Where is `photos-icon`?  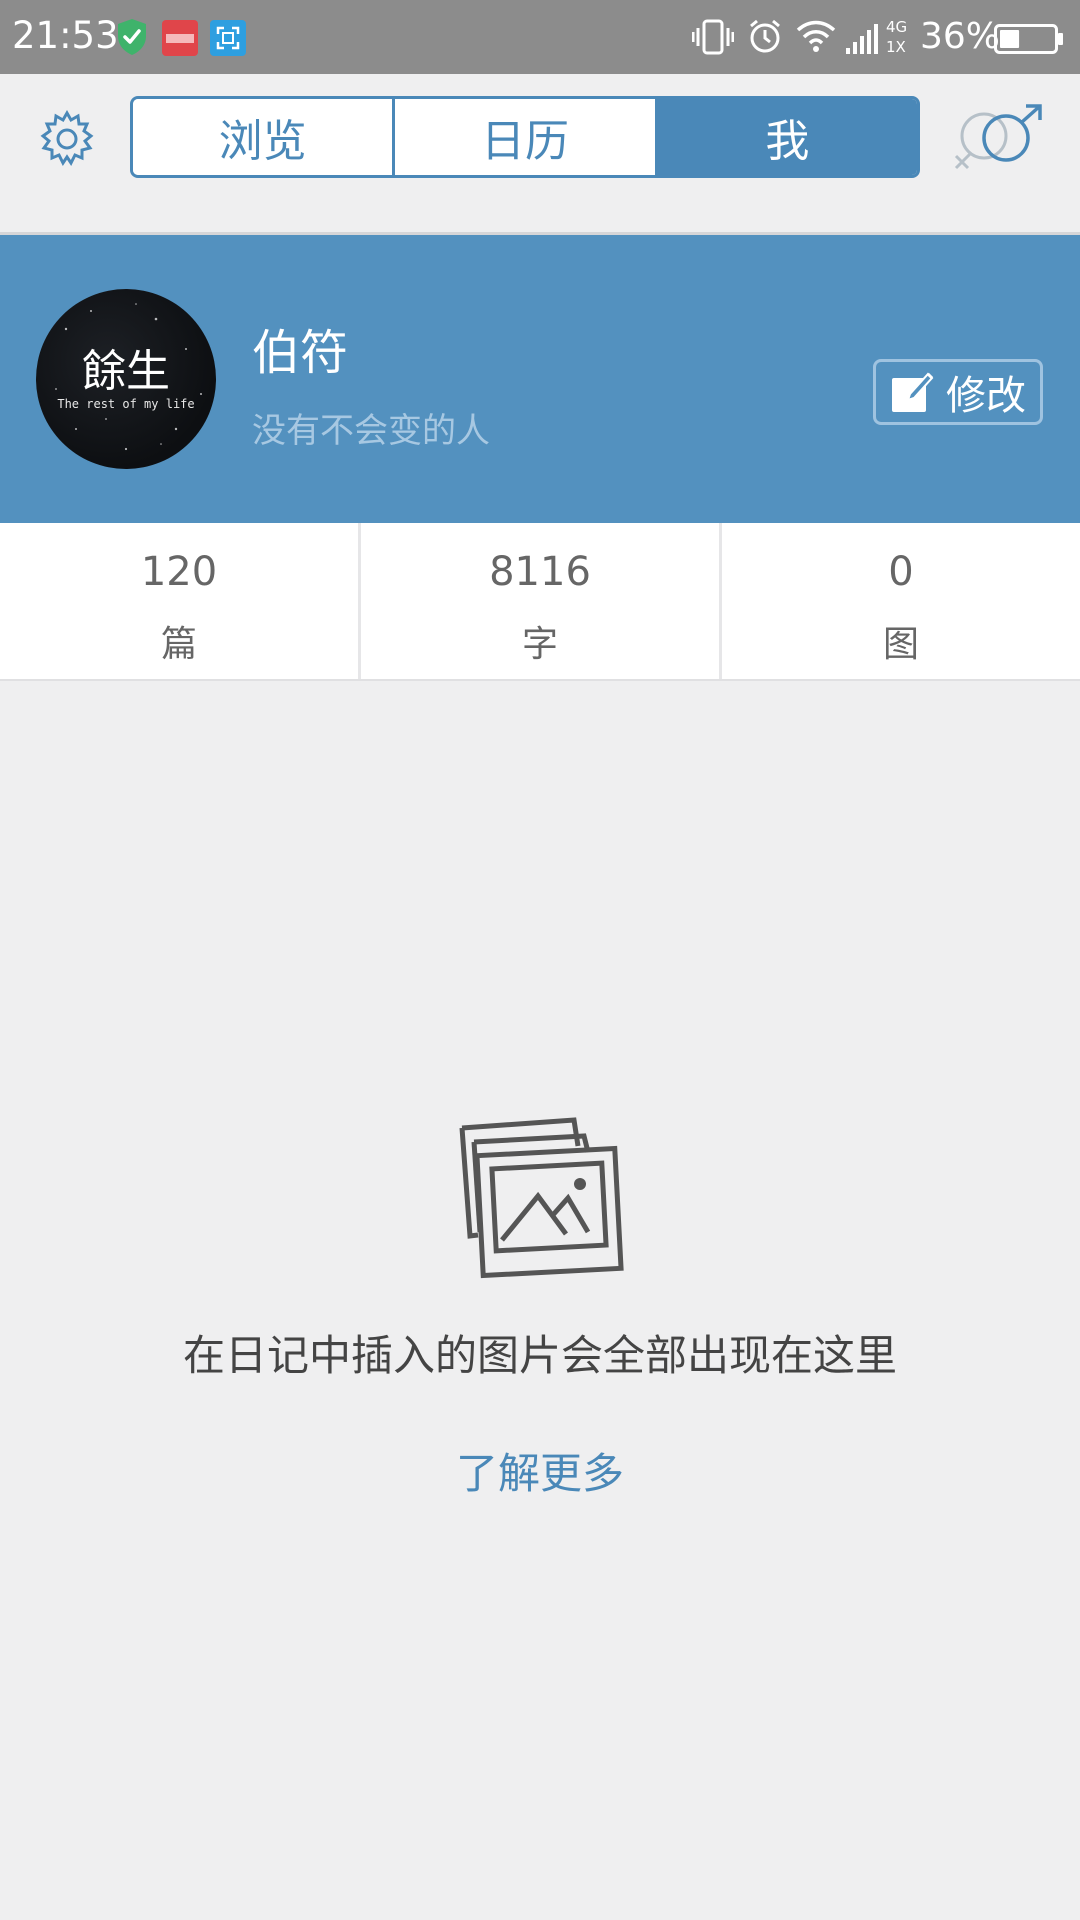
photos-icon is located at coordinates (541, 1198).